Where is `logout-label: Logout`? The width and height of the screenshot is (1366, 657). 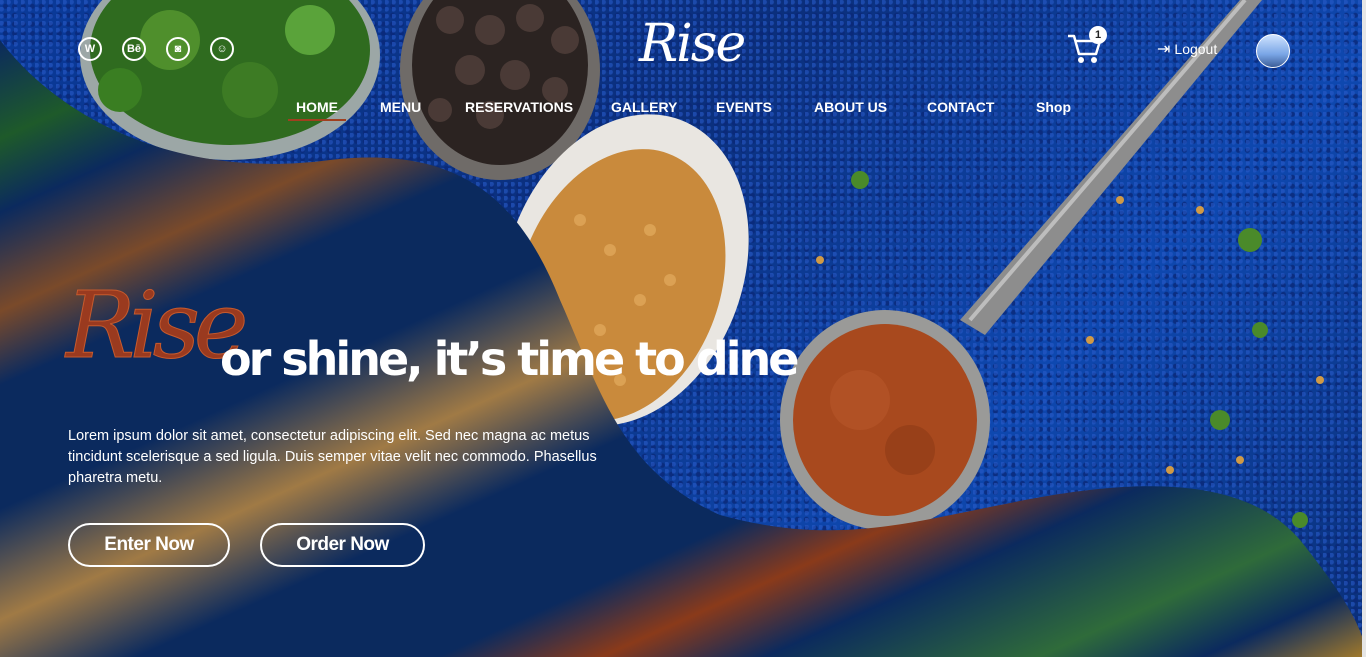
logout-label: Logout is located at coordinates (1196, 49).